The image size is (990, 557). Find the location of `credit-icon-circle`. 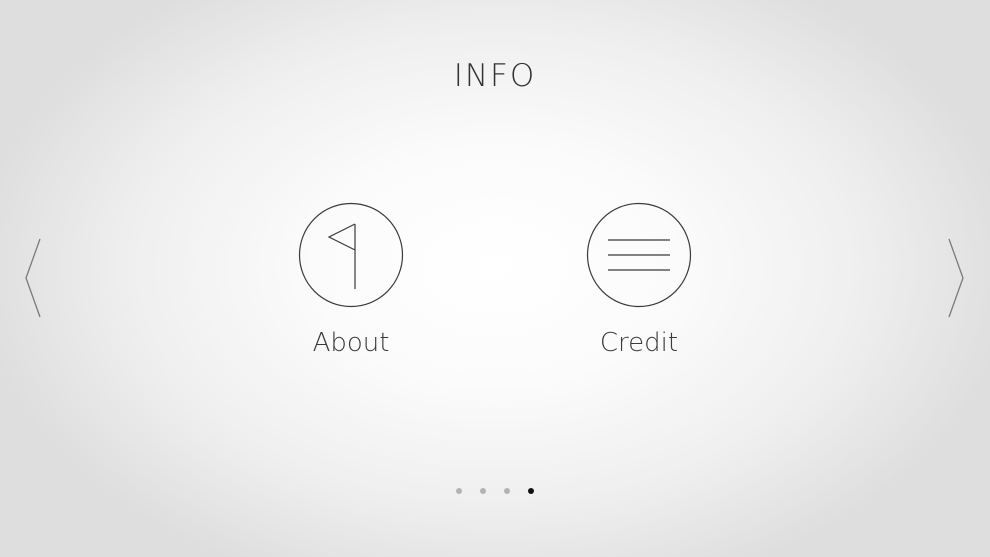

credit-icon-circle is located at coordinates (639, 255).